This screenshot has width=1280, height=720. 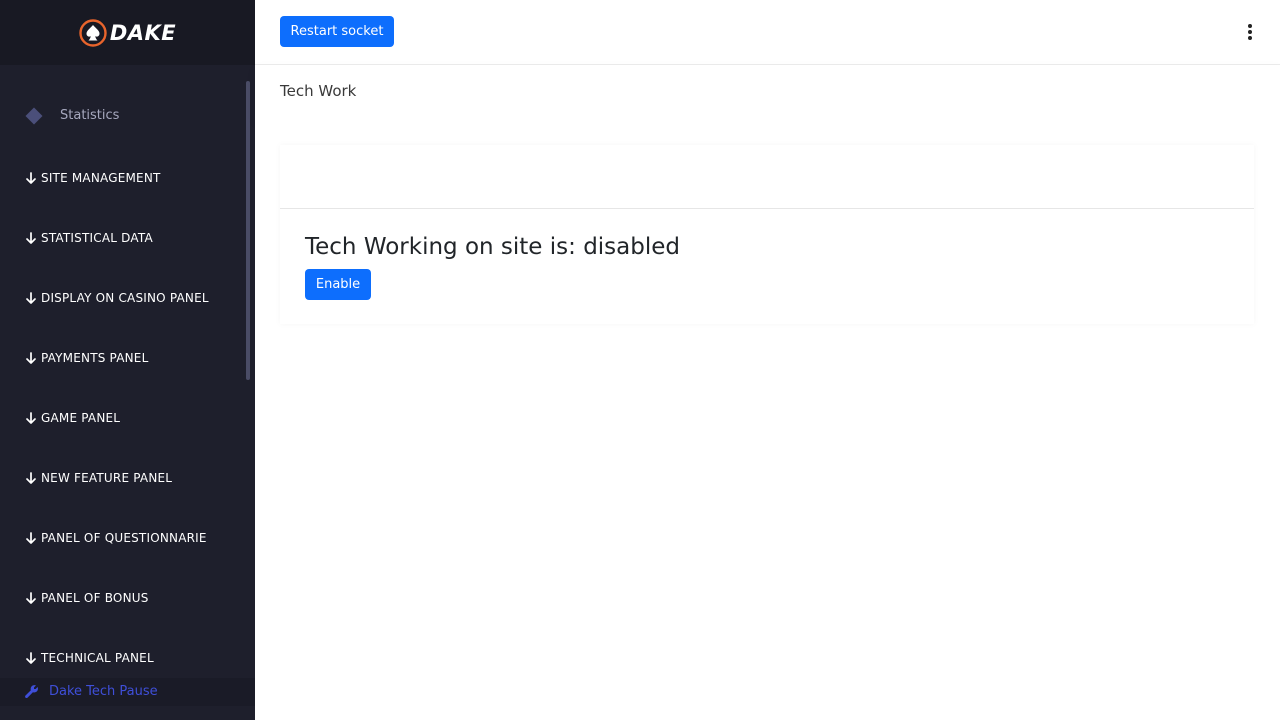 I want to click on sidebar-section-display-on-casino-panel: DISPLAY ON CASINO PANEL, so click(x=116, y=298).